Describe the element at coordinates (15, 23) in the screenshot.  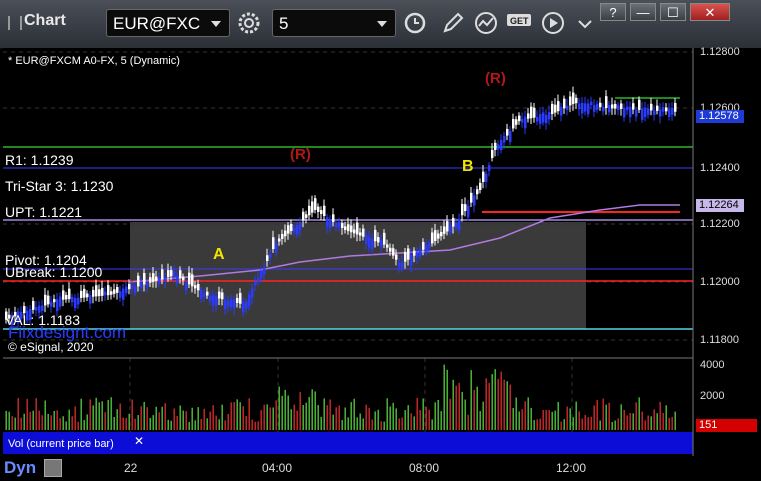
I see `grip-icon` at that location.